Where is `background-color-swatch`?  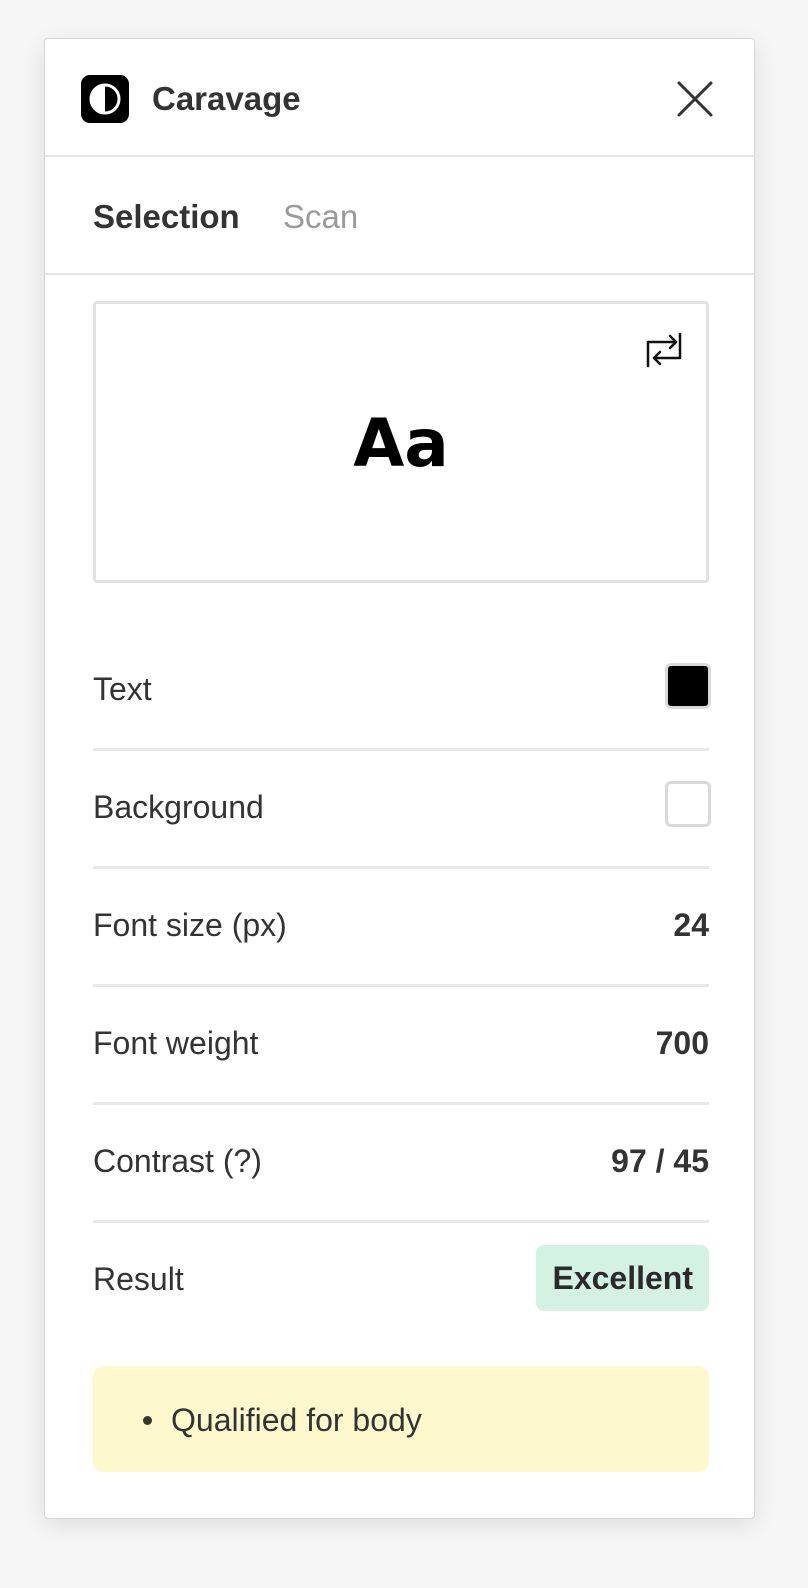
background-color-swatch is located at coordinates (688, 804).